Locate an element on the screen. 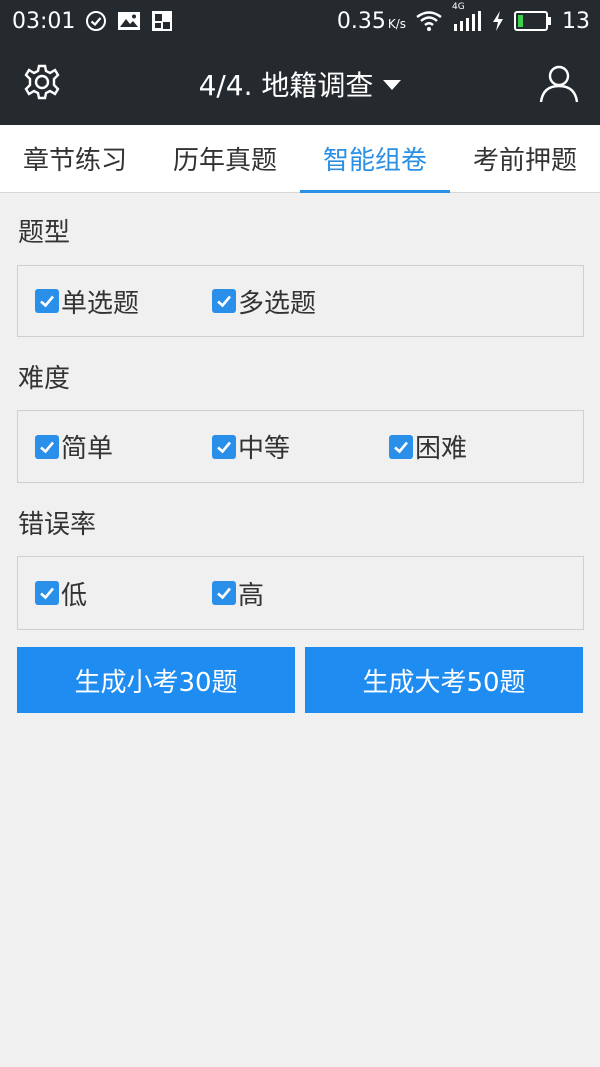 Image resolution: width=600 pixels, height=1067 pixels. tab-smart-paper: 智能组卷 is located at coordinates (375, 159).